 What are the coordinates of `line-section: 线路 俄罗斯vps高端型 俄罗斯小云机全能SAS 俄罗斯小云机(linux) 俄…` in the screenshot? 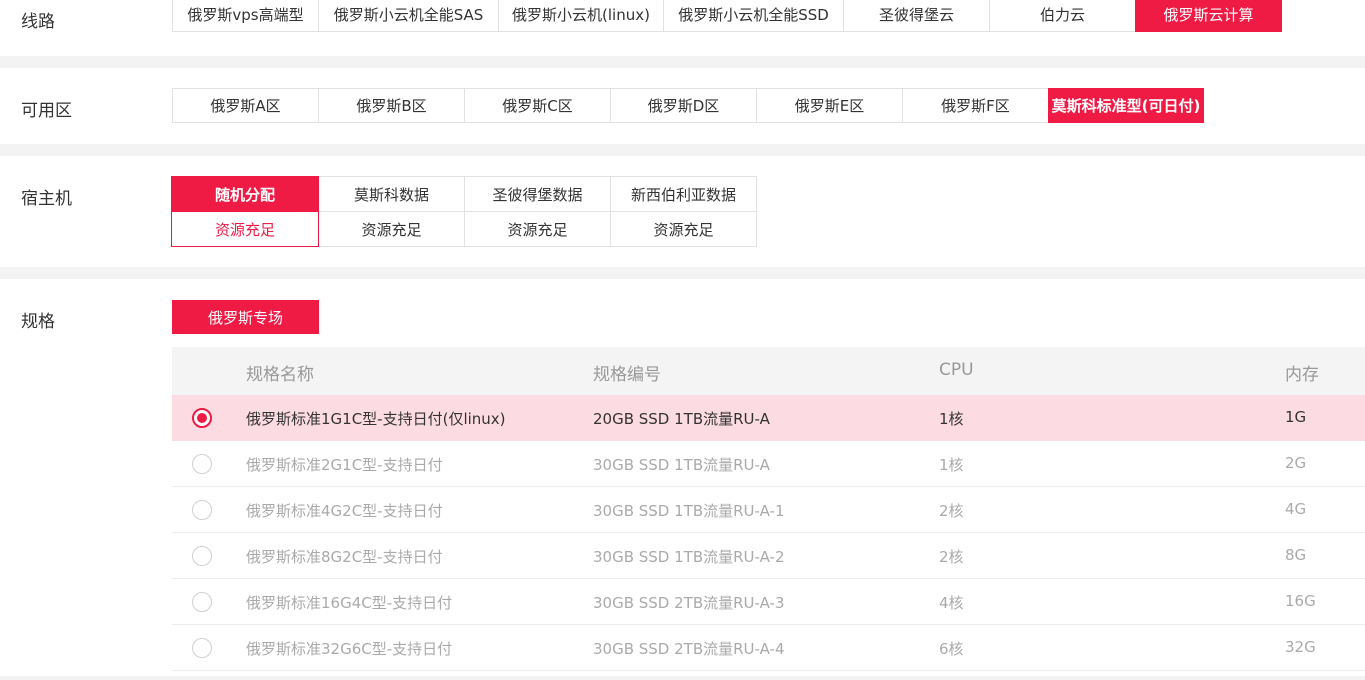 It's located at (682, 28).